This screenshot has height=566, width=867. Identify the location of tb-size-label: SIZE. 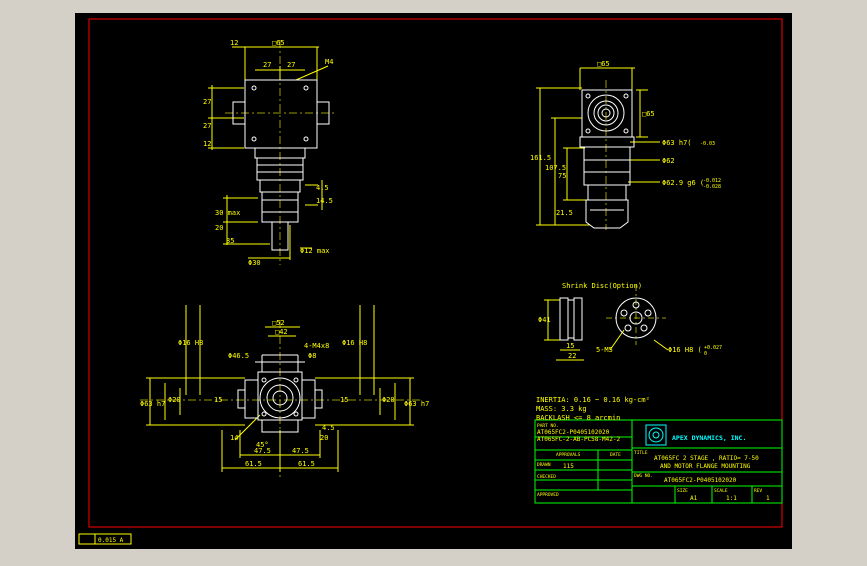
(682, 491).